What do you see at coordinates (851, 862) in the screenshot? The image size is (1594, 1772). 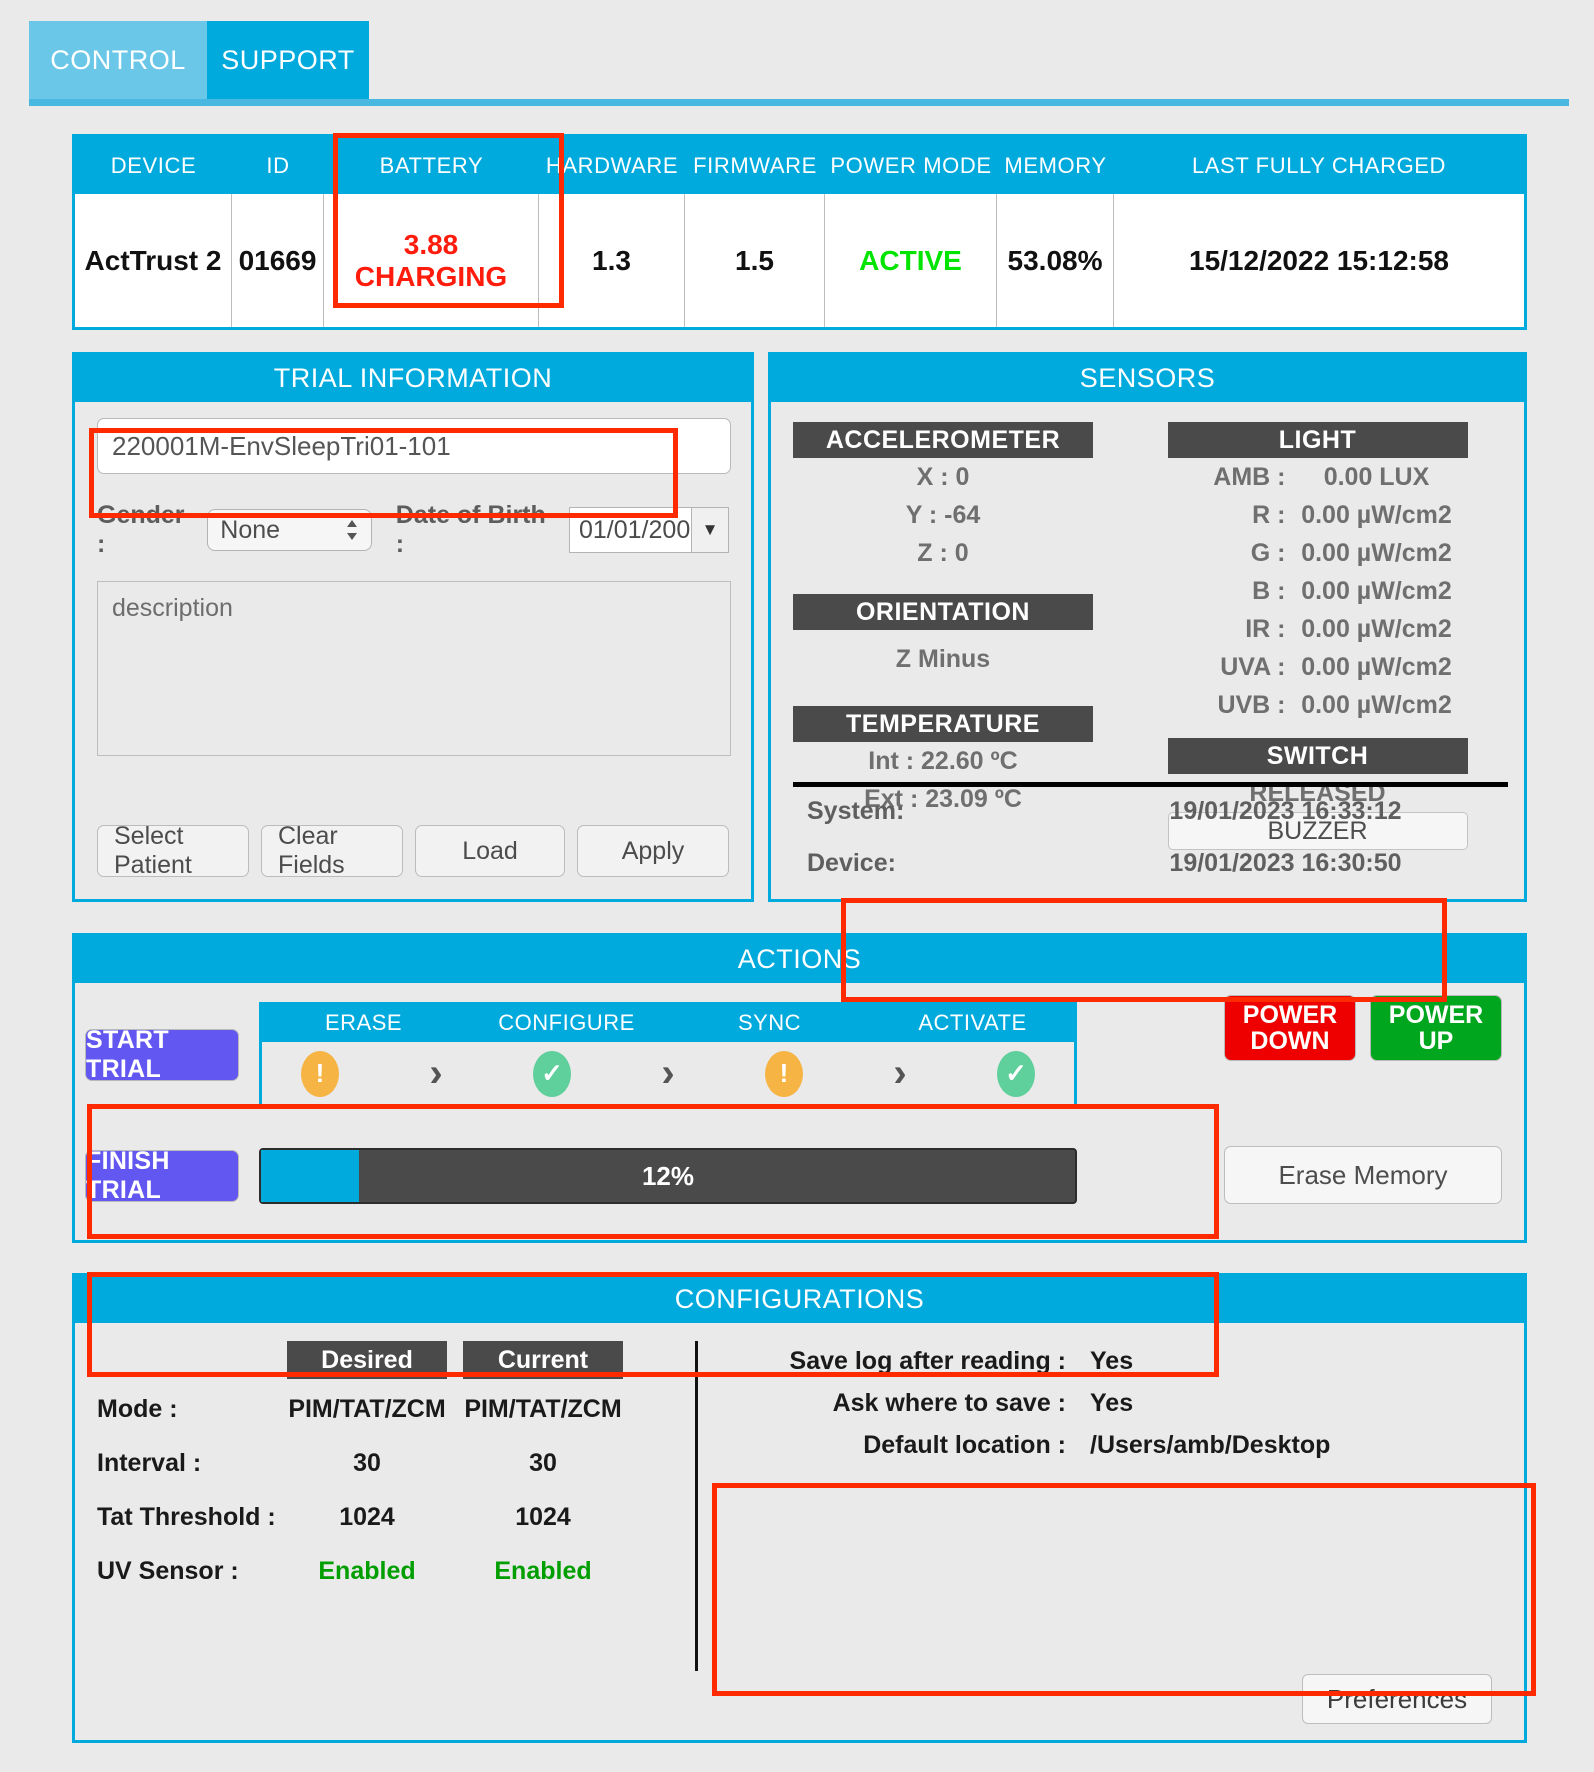 I see `device-clock-label: Device:` at bounding box center [851, 862].